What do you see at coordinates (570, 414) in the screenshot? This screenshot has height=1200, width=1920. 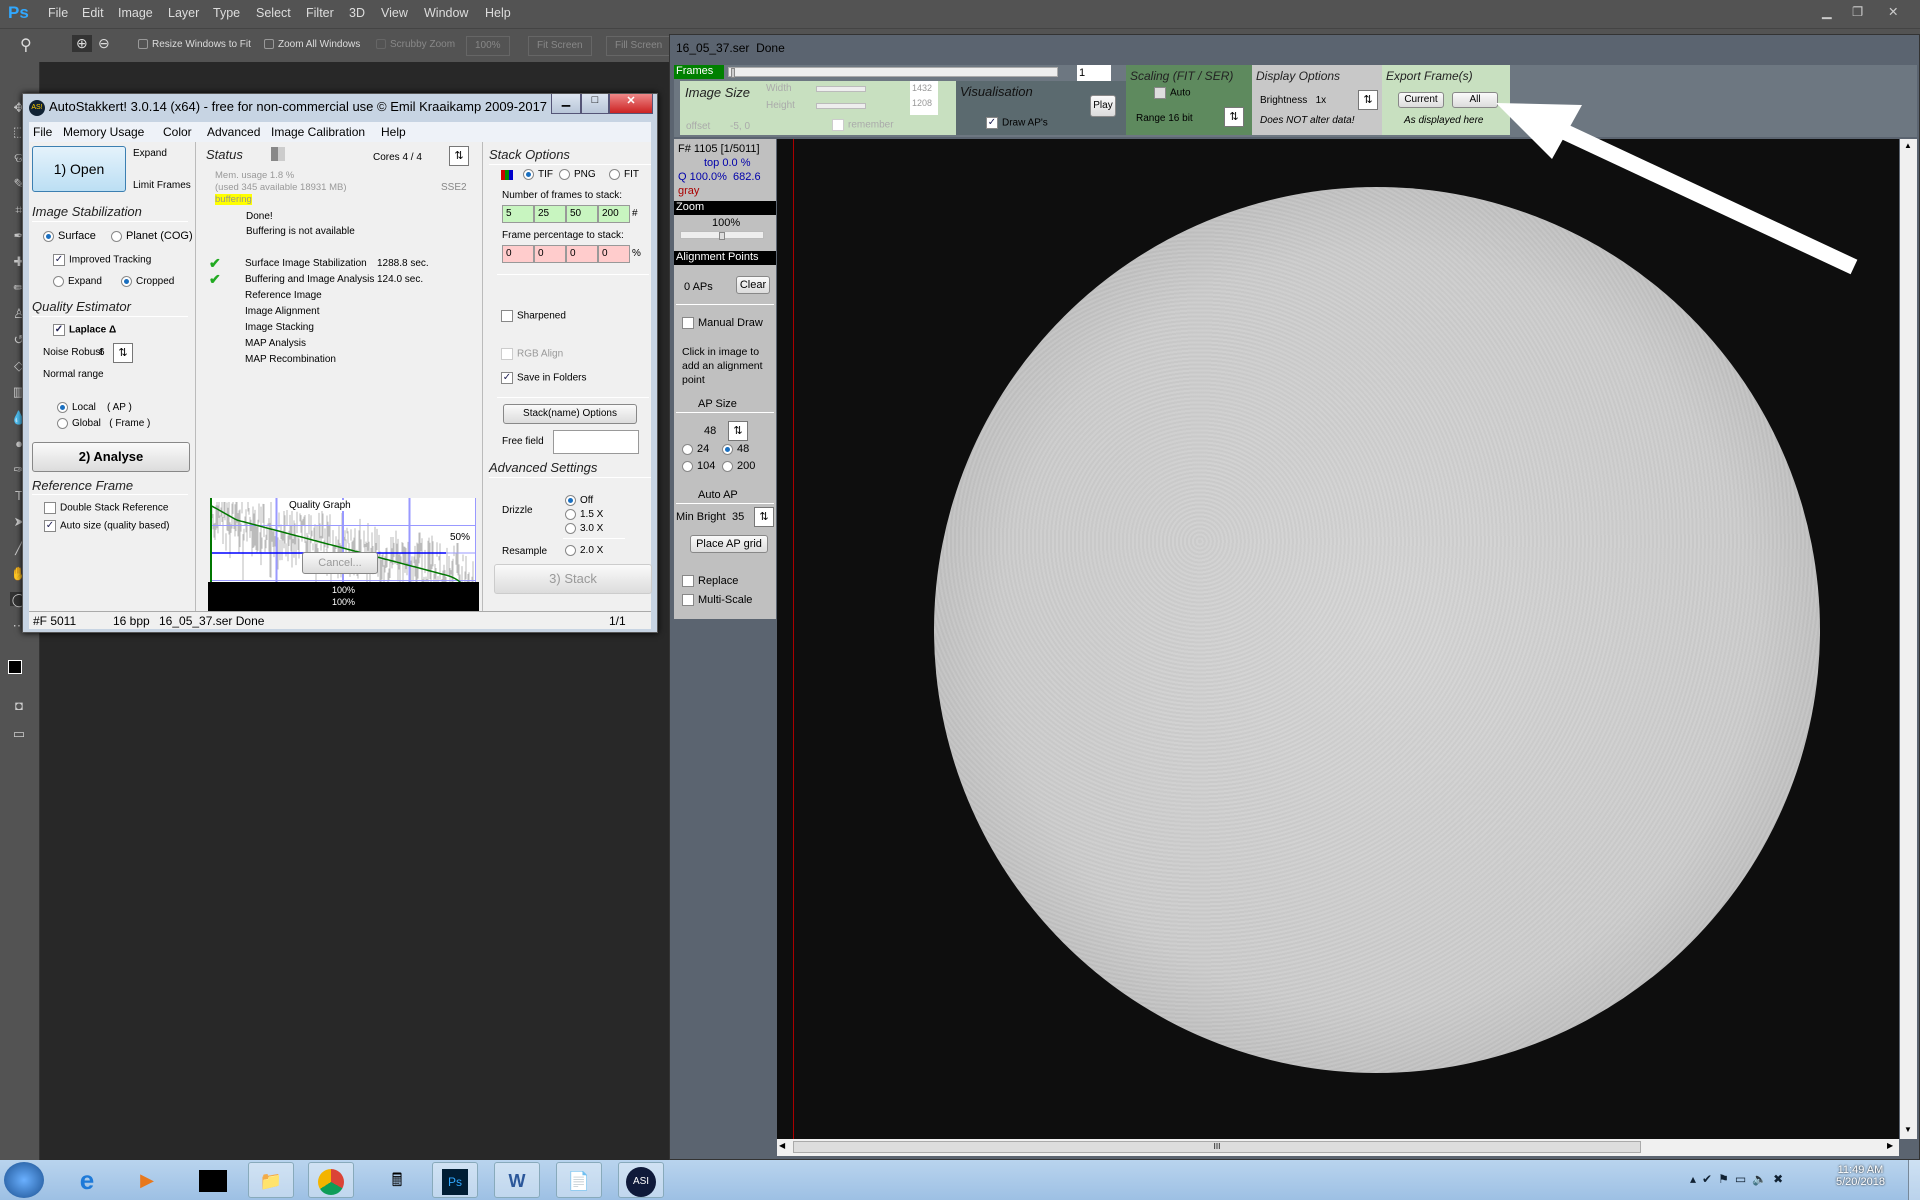 I see `stackname-options-button: Stack(name) Options` at bounding box center [570, 414].